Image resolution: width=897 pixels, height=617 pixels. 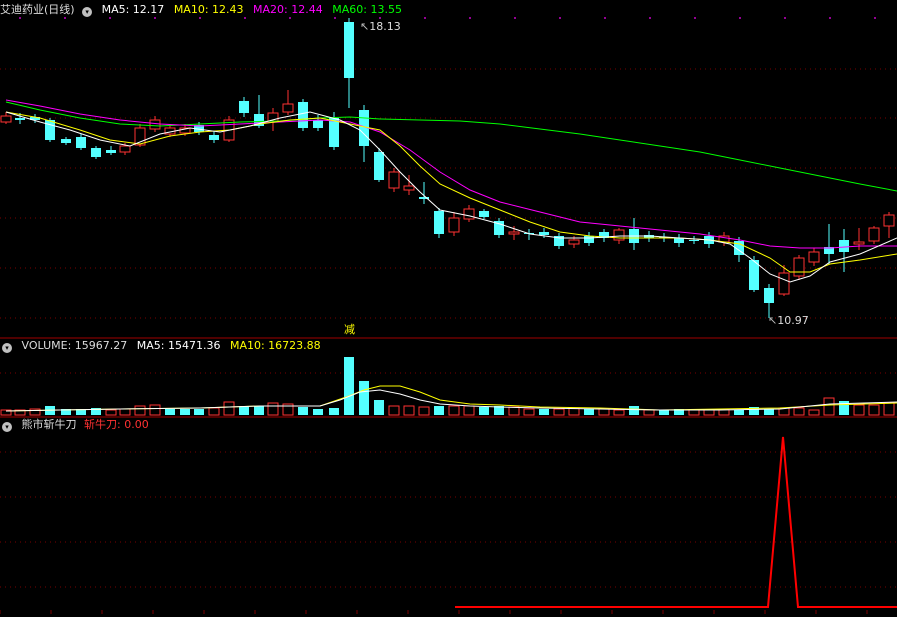 What do you see at coordinates (380, 26) in the screenshot?
I see `high-price-label: ↖18.13` at bounding box center [380, 26].